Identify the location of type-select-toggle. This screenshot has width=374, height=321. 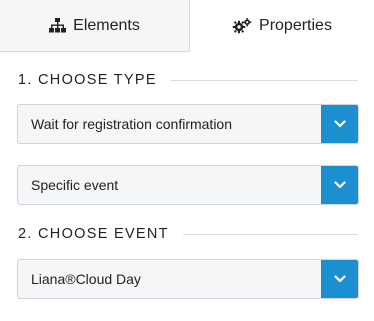
(339, 124).